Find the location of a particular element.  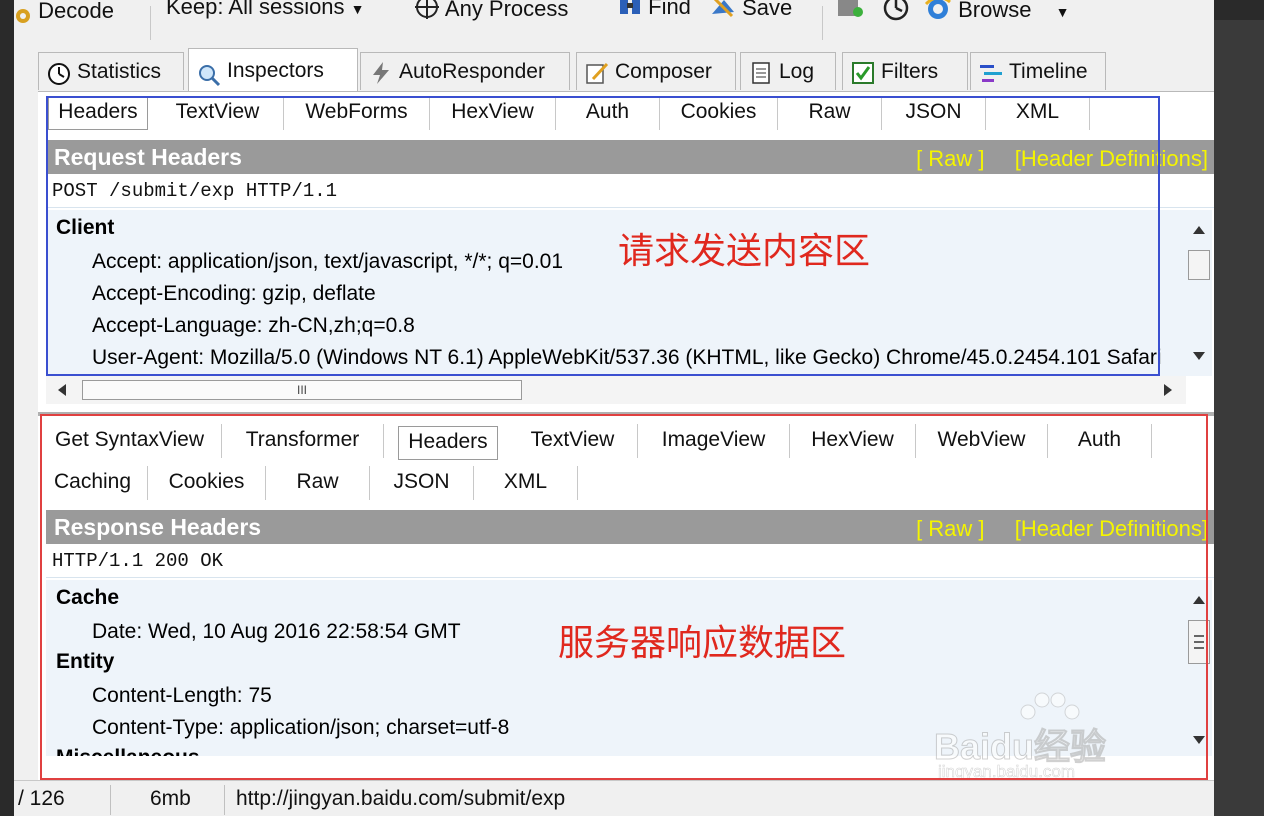

screenshot-button is located at coordinates (850, 12).